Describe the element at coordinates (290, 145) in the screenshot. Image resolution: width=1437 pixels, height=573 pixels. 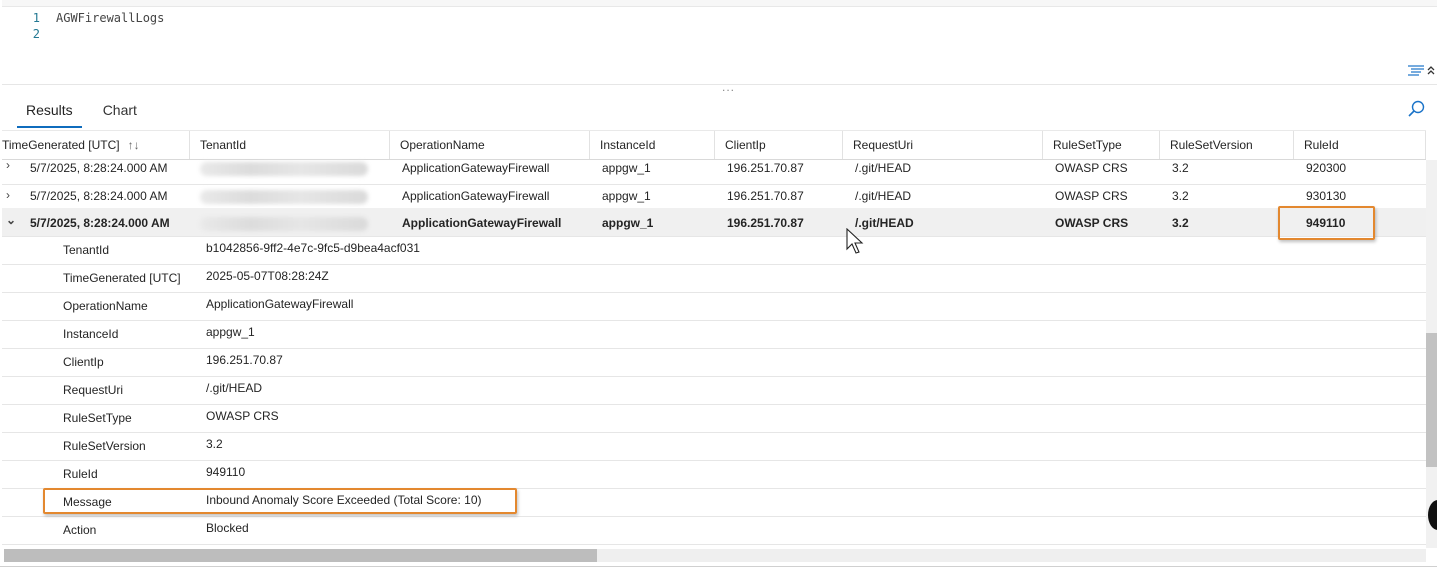
I see `column-header-tenantid: TenantId` at that location.